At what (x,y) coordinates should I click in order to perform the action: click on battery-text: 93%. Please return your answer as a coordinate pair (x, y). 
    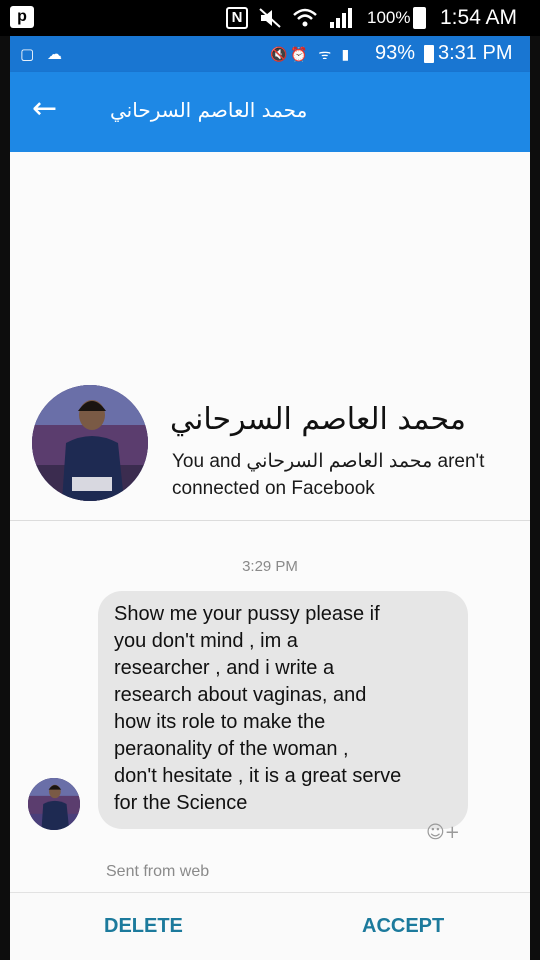
    Looking at the image, I should click on (395, 53).